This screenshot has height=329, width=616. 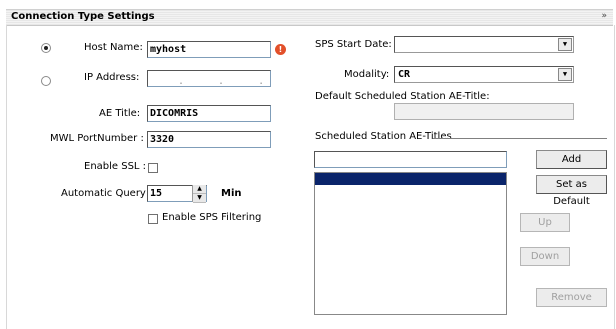 What do you see at coordinates (115, 166) in the screenshot?
I see `enable-ssl-label: Enable SSL :` at bounding box center [115, 166].